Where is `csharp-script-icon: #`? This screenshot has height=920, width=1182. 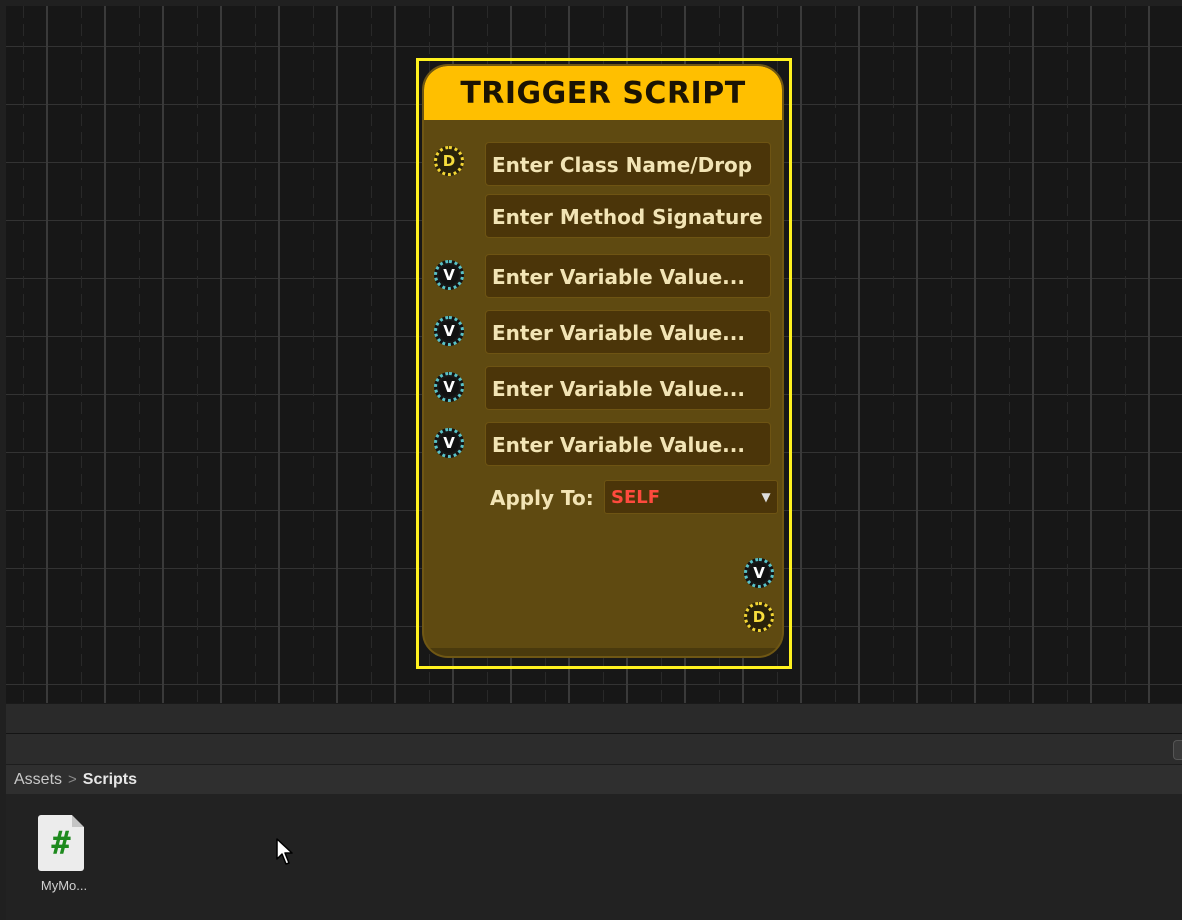 csharp-script-icon: # is located at coordinates (61, 843).